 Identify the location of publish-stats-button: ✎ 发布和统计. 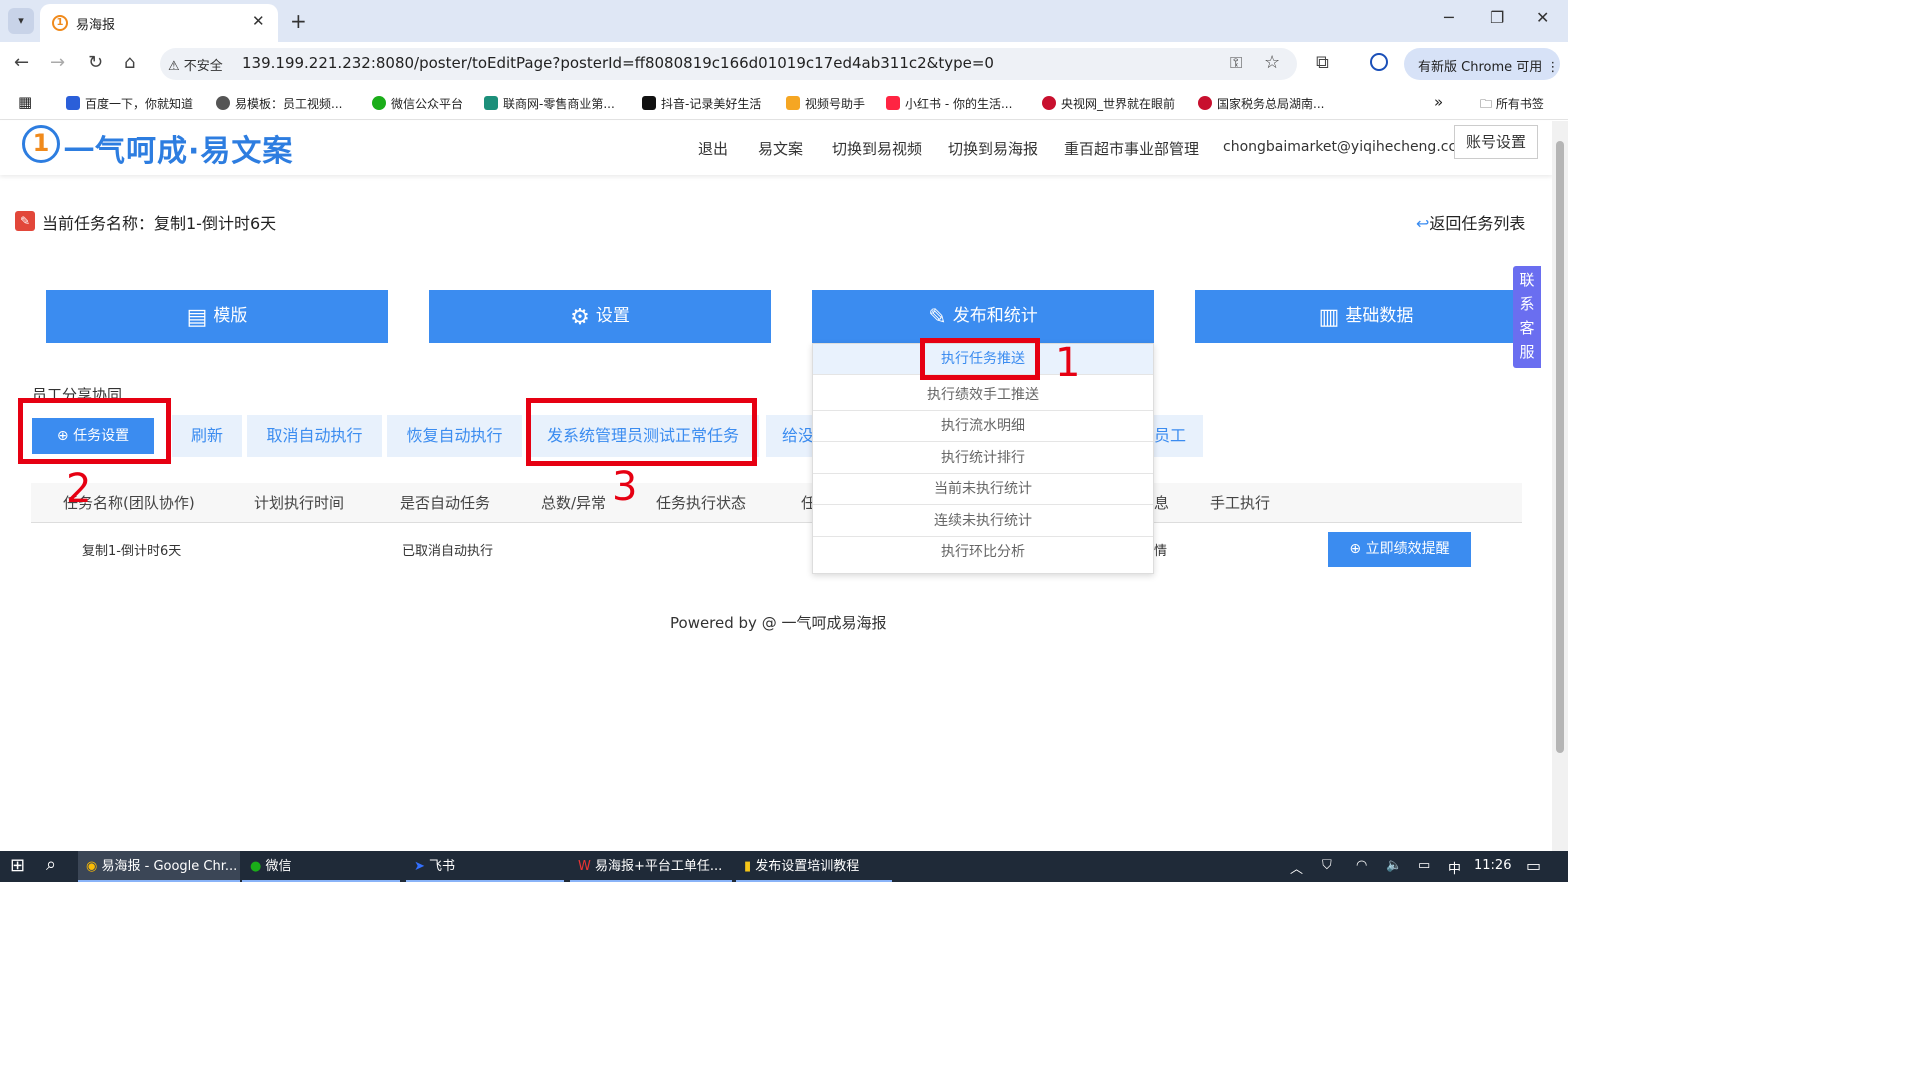
(983, 316).